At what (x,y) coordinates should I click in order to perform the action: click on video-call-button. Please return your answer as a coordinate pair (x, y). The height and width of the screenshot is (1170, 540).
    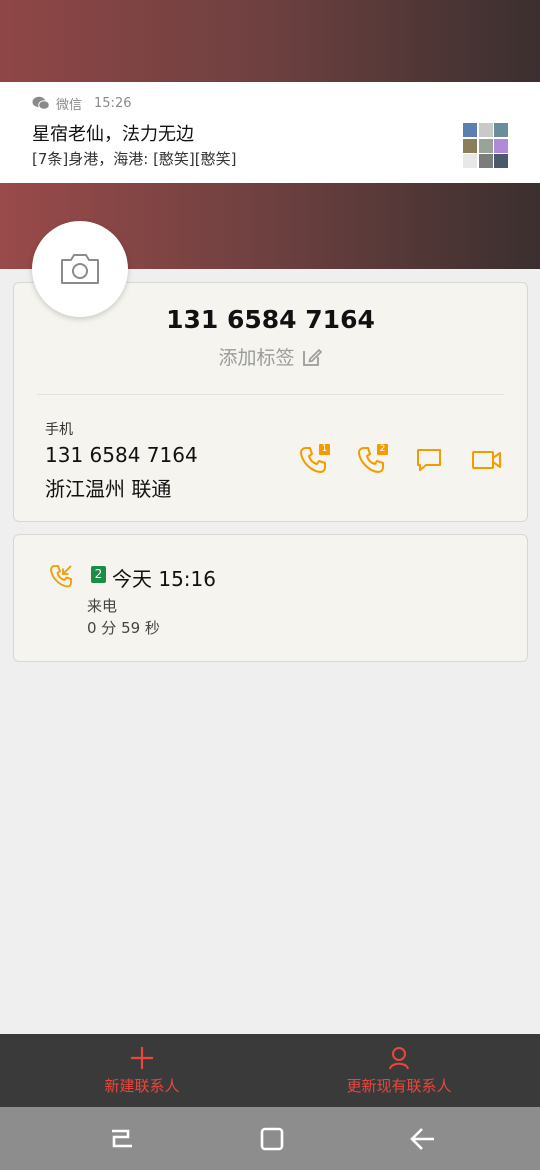
    Looking at the image, I should click on (487, 460).